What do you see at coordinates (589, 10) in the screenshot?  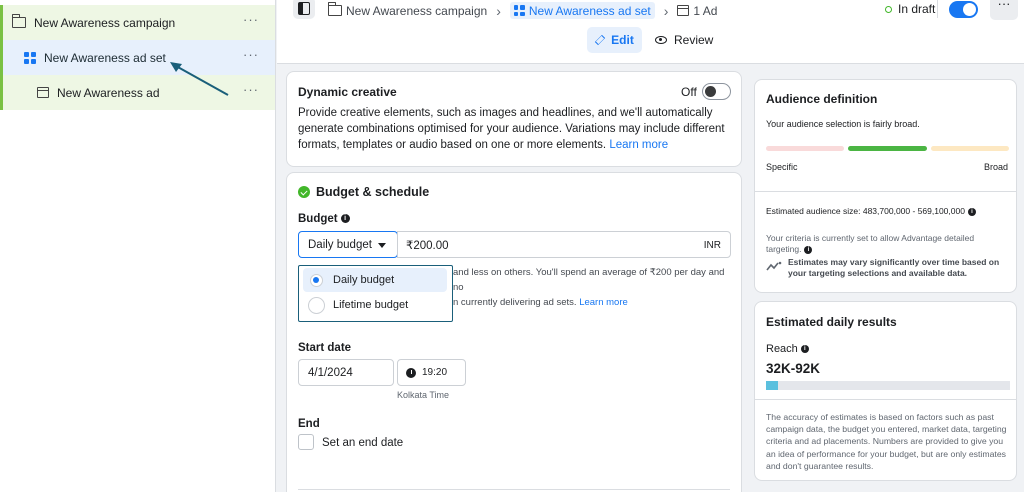 I see `breadcrumb-label: New Awareness ad set` at bounding box center [589, 10].